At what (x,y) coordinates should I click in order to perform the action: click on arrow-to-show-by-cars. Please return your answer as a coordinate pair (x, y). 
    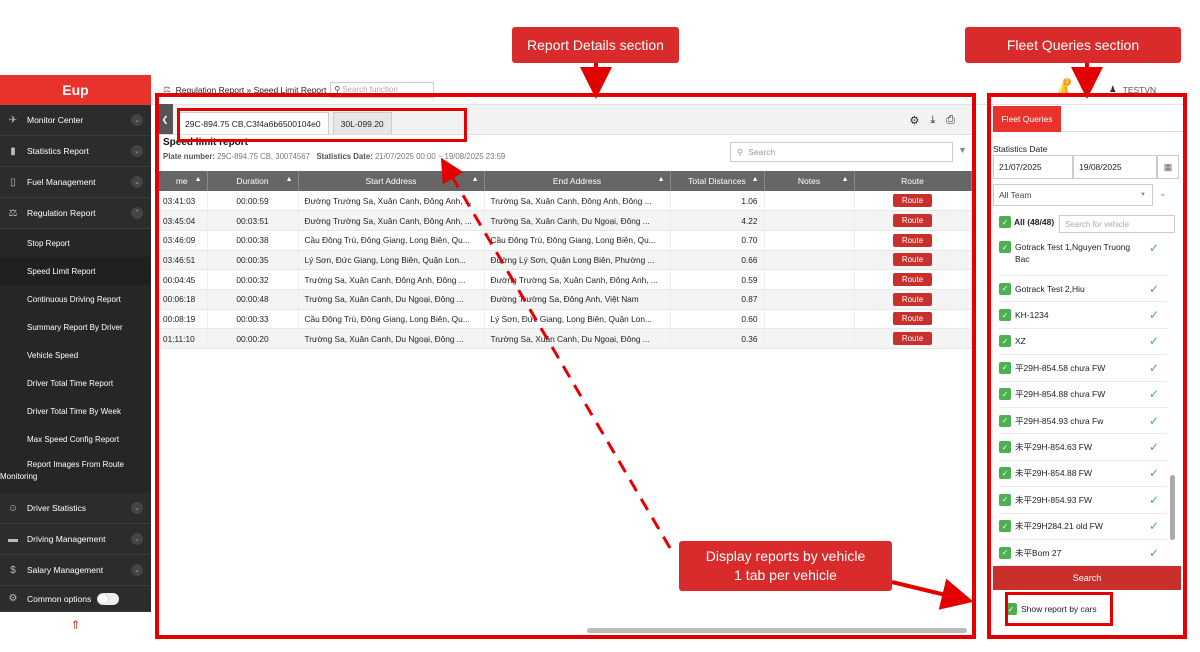
    Looking at the image, I should click on (932, 594).